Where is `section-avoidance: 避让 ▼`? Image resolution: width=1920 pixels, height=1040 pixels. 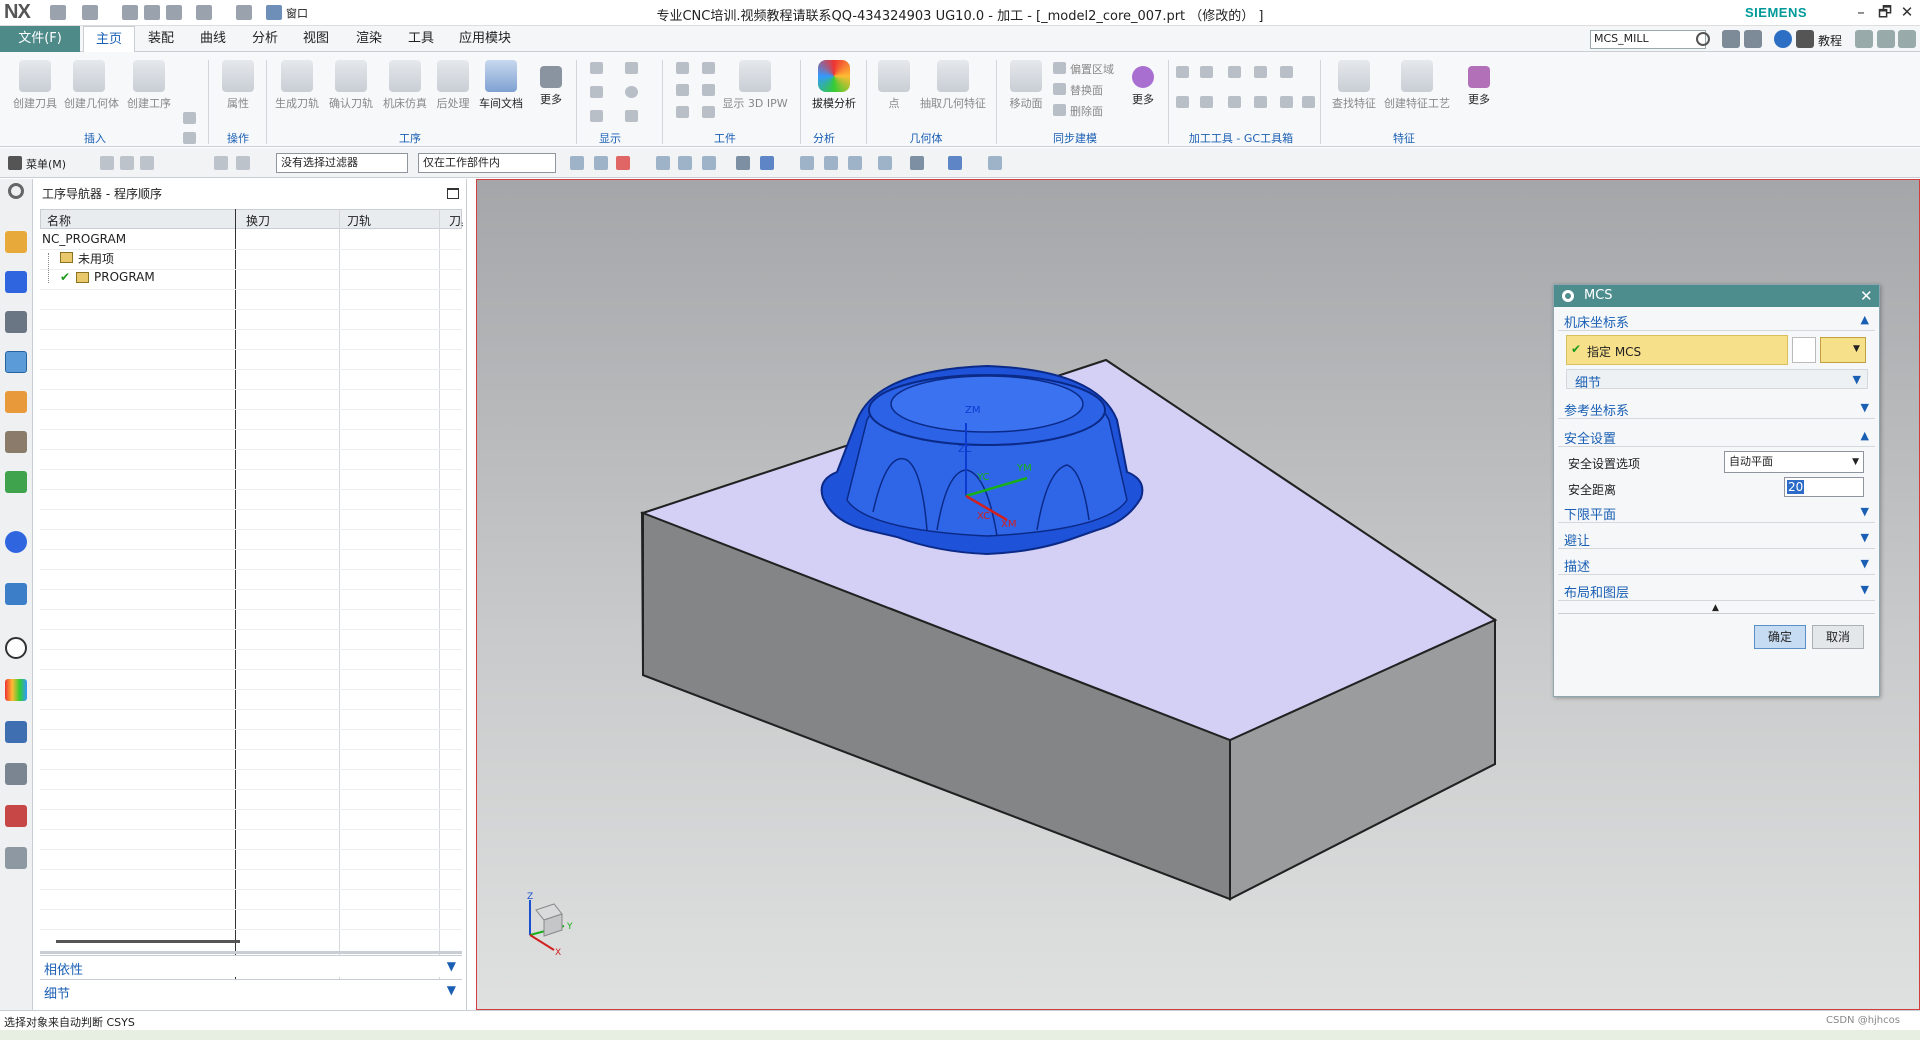
section-avoidance: 避让 ▼ is located at coordinates (1716, 538).